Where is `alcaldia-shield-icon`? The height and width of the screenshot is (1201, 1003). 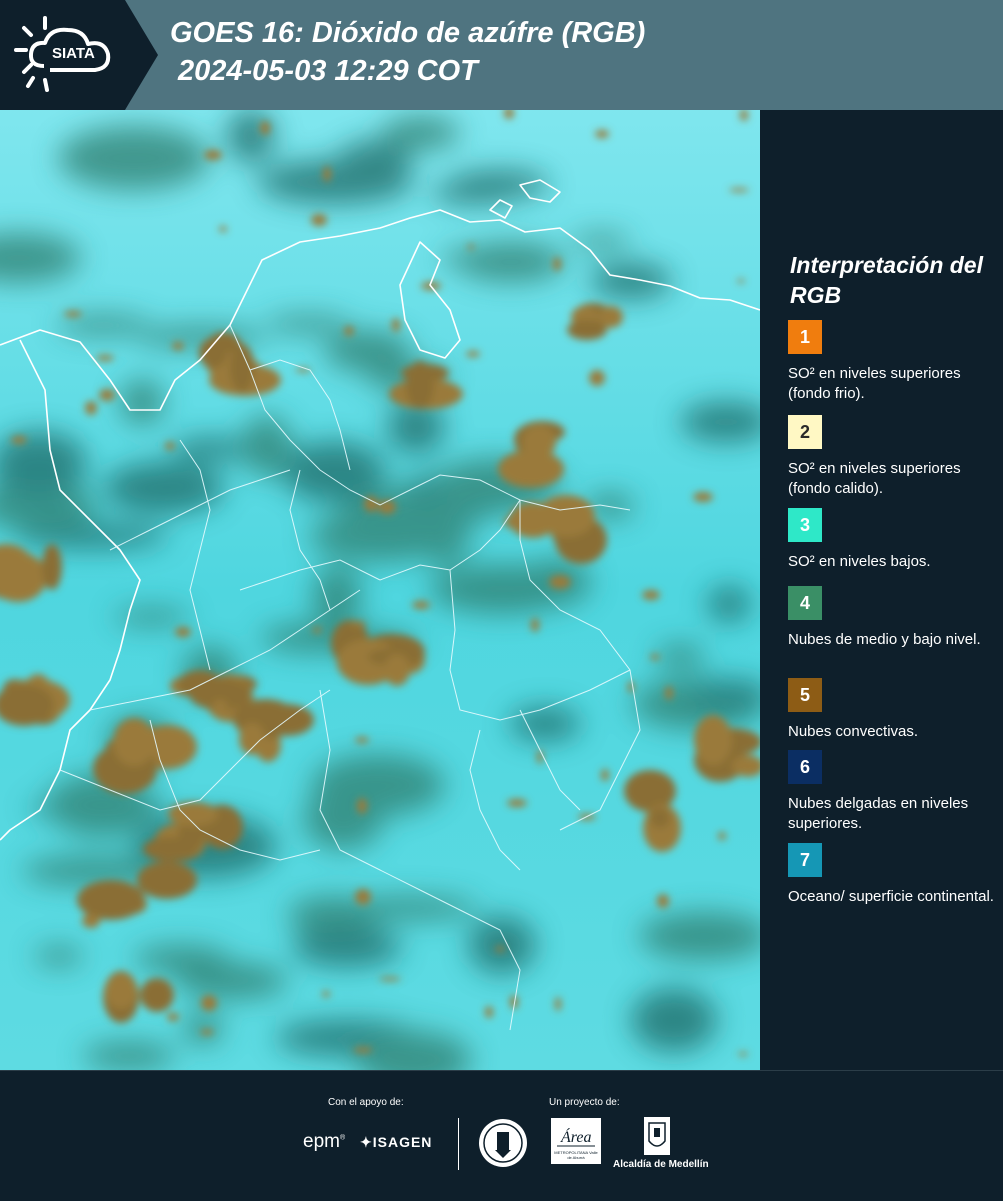
alcaldia-shield-icon is located at coordinates (657, 1138).